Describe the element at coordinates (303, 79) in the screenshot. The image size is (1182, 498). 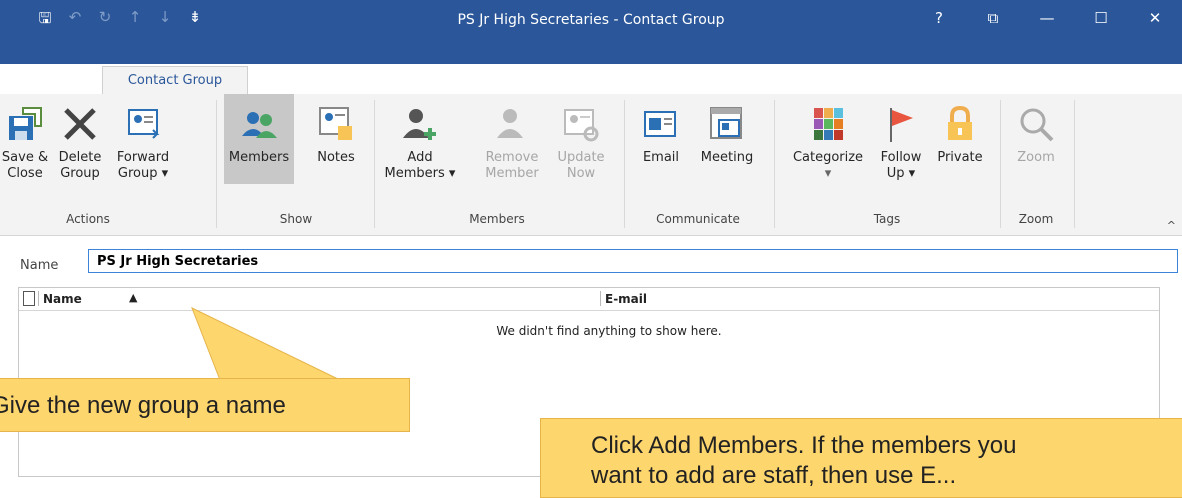
I see `tab-insert: Insert` at that location.